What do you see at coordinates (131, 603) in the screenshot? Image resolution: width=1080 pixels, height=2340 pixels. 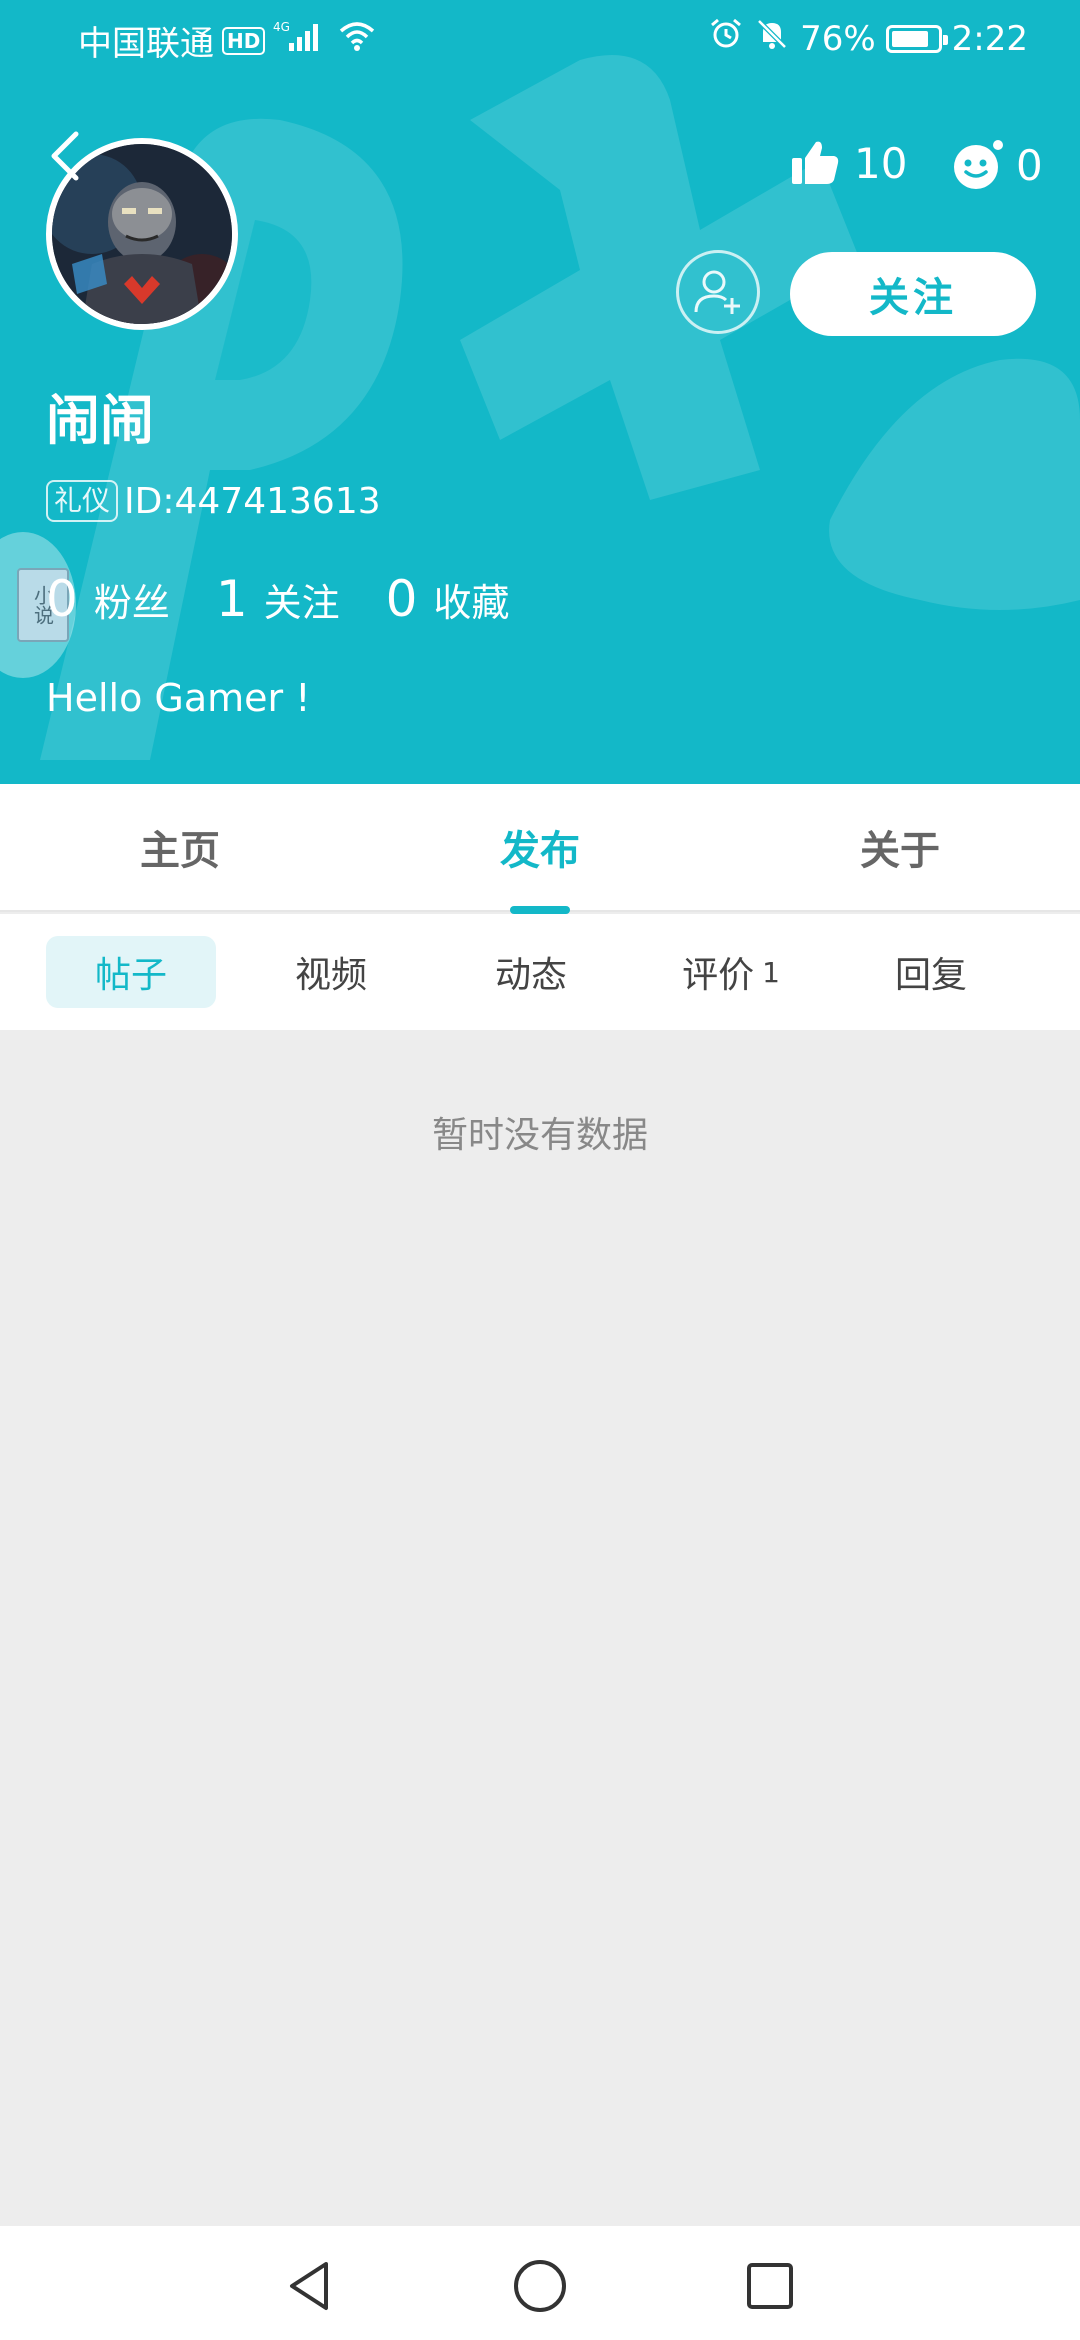 I see `followers-label: 粉丝` at bounding box center [131, 603].